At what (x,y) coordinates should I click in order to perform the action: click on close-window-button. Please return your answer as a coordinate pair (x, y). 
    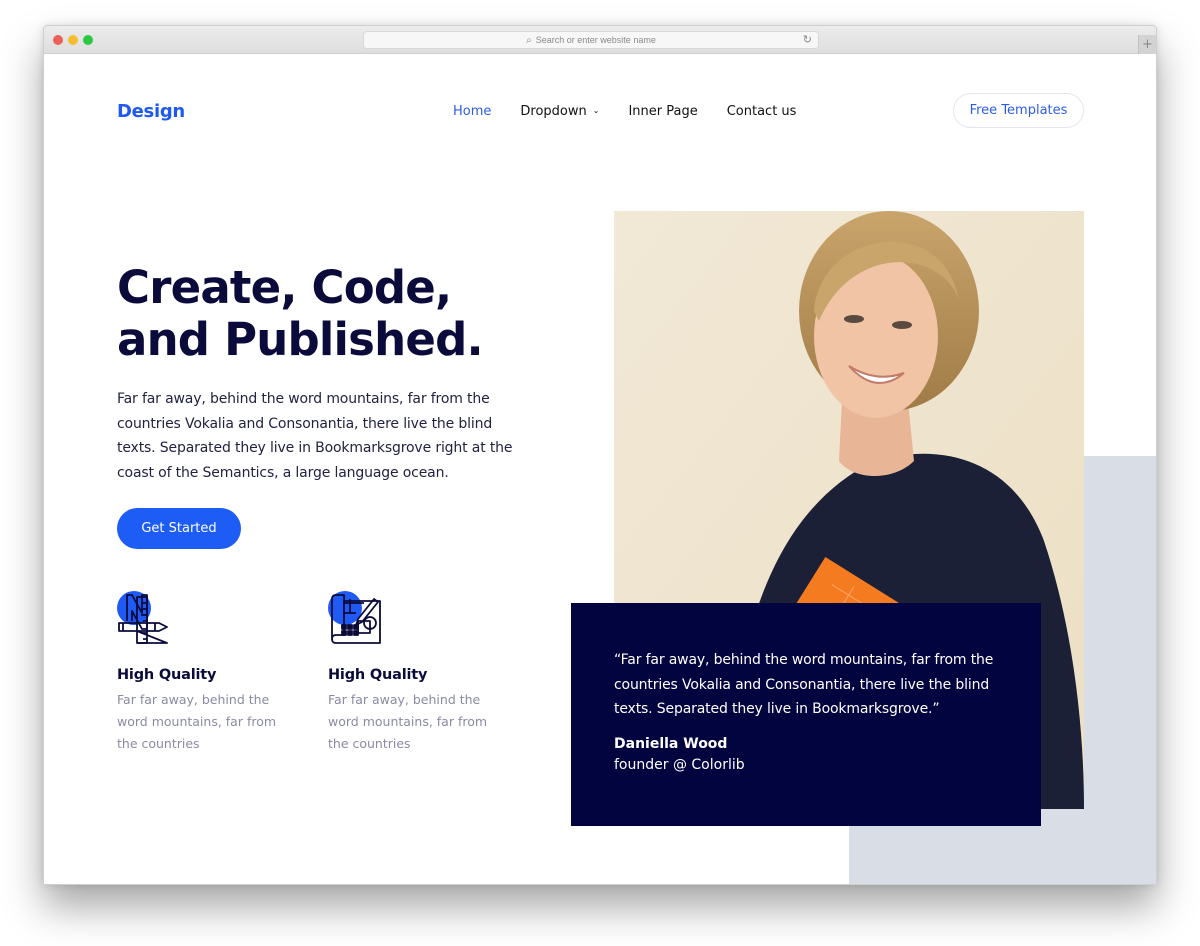
    Looking at the image, I should click on (58, 40).